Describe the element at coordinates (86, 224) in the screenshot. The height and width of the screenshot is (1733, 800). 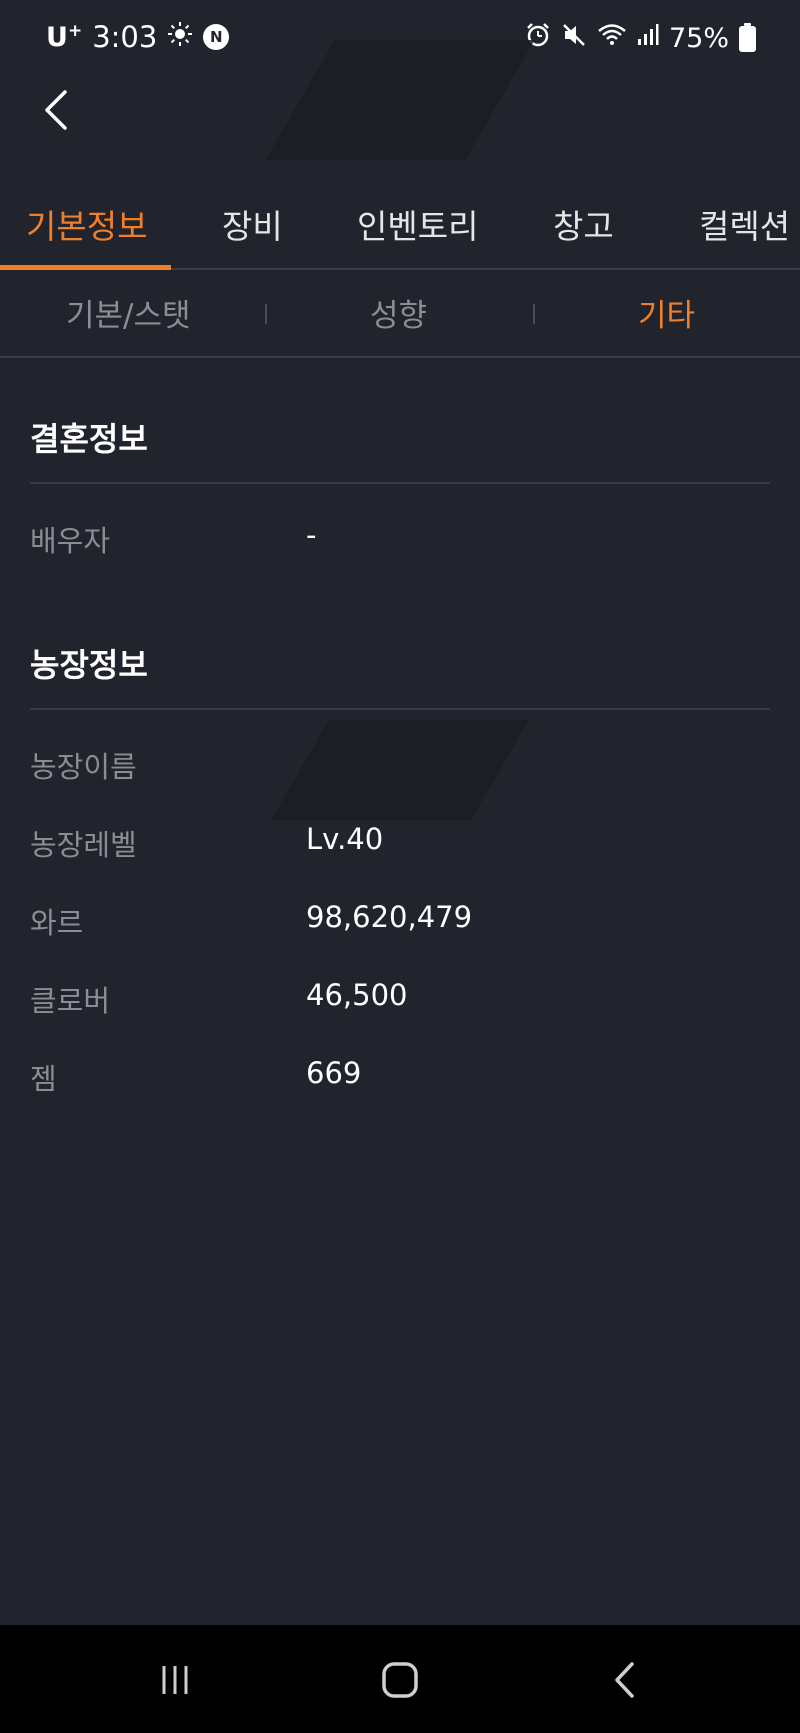
I see `tab-basic-info: 기본정보` at that location.